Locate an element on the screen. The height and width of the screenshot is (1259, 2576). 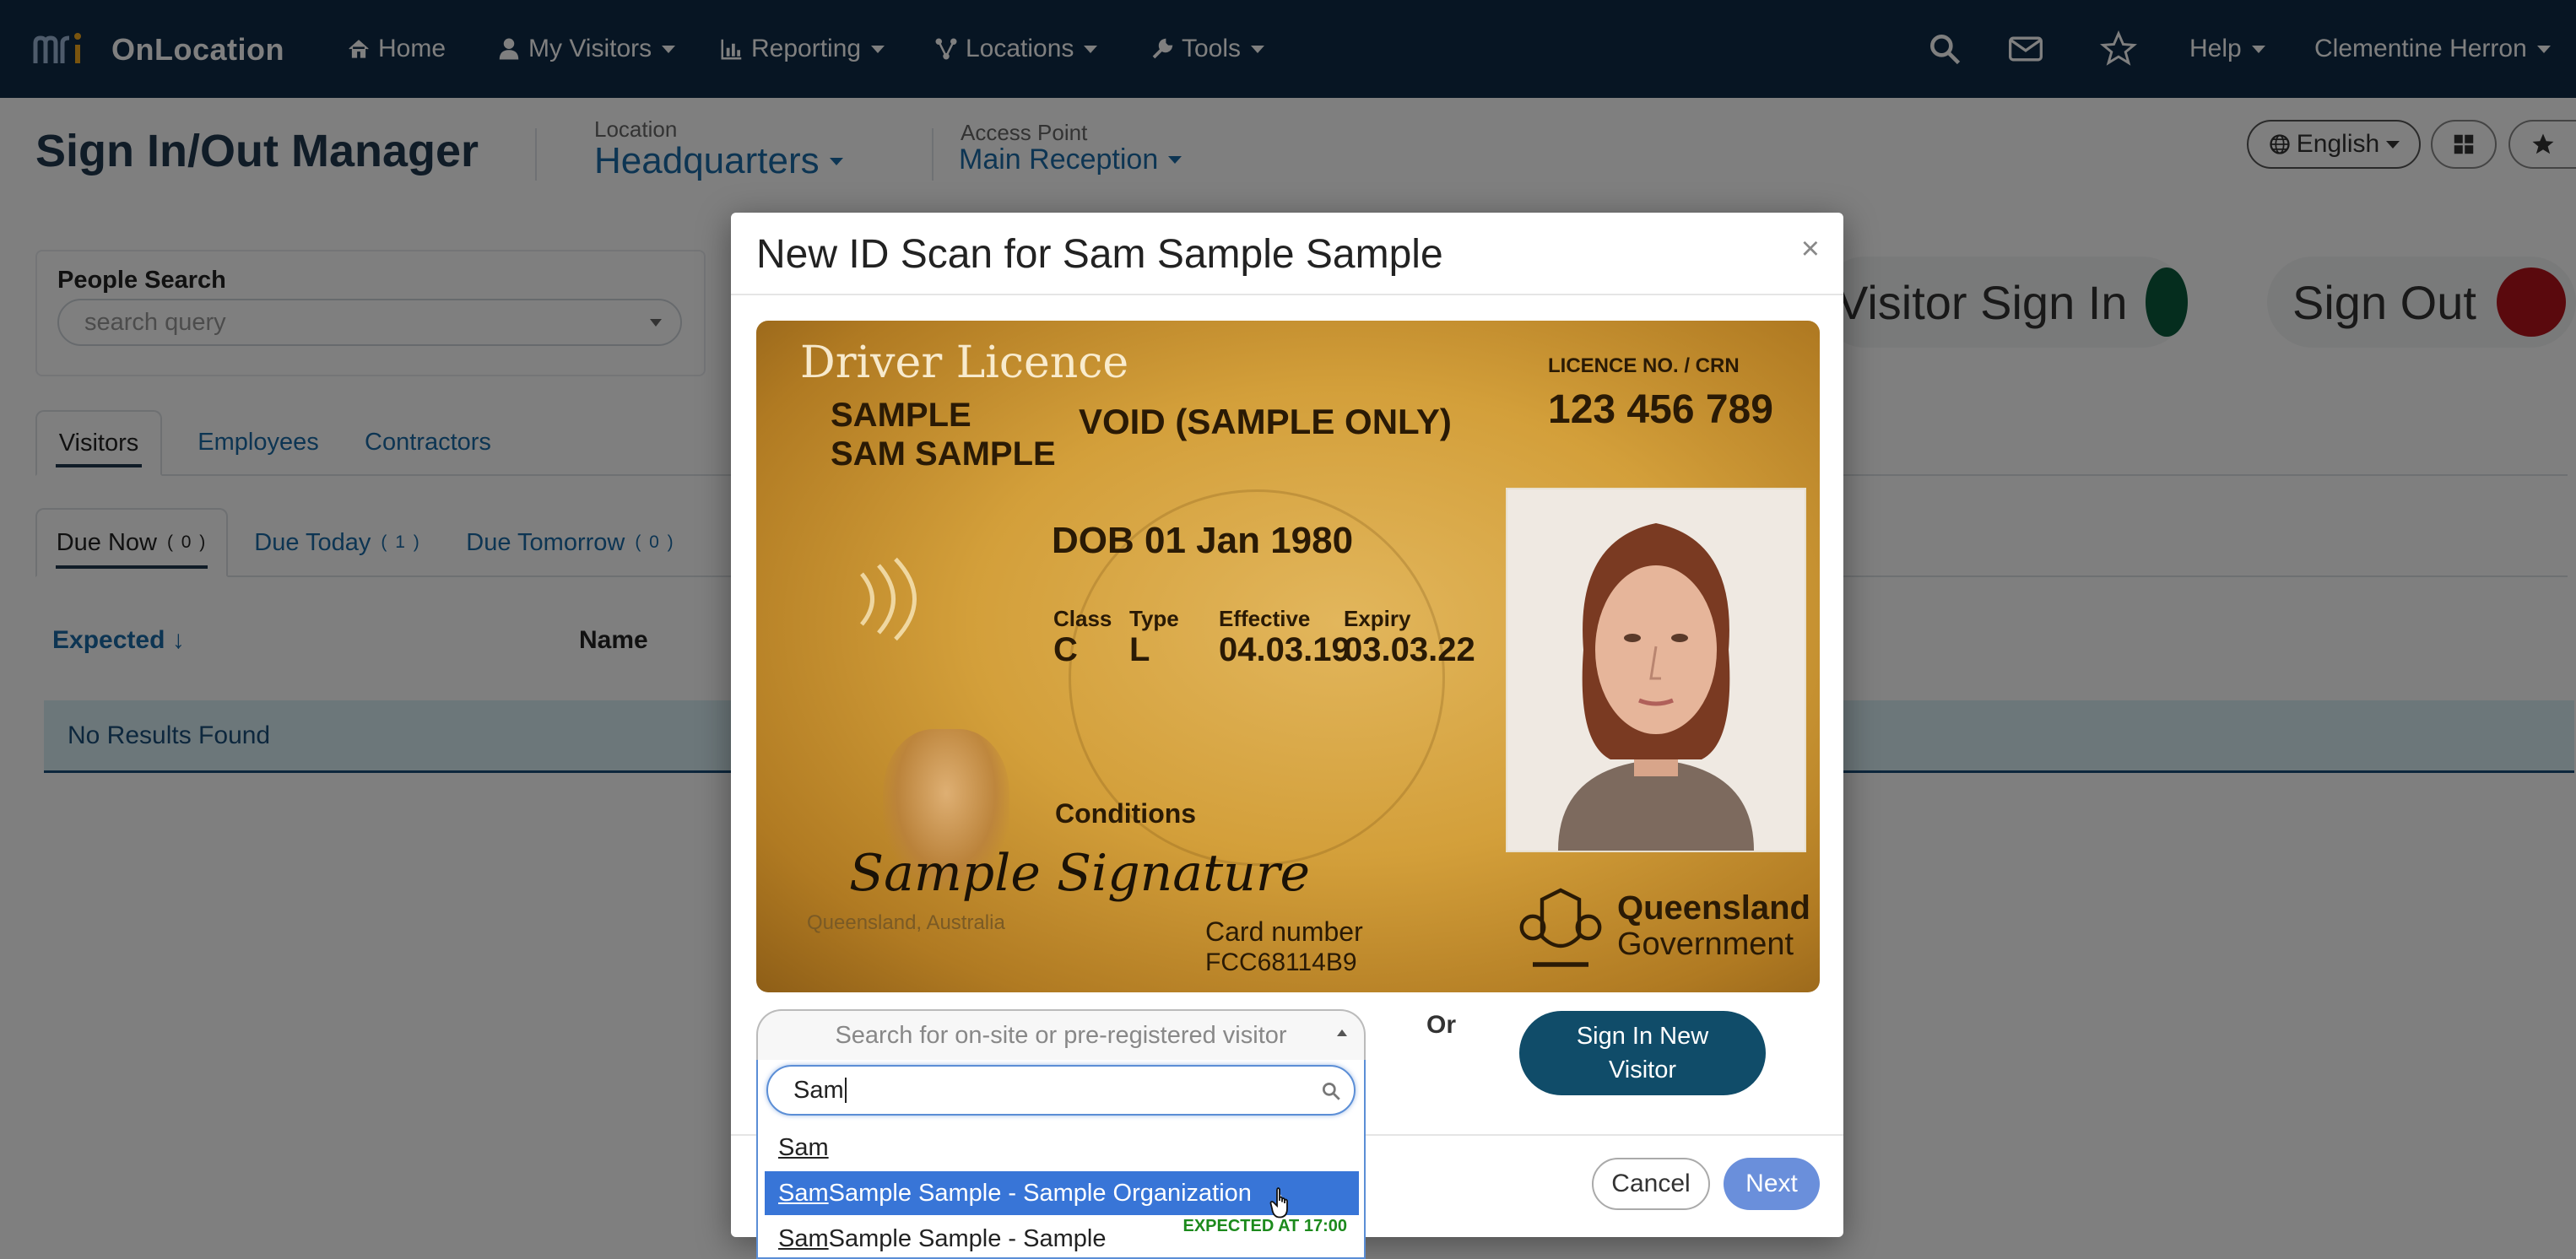
contactless-icon is located at coordinates (889, 599).